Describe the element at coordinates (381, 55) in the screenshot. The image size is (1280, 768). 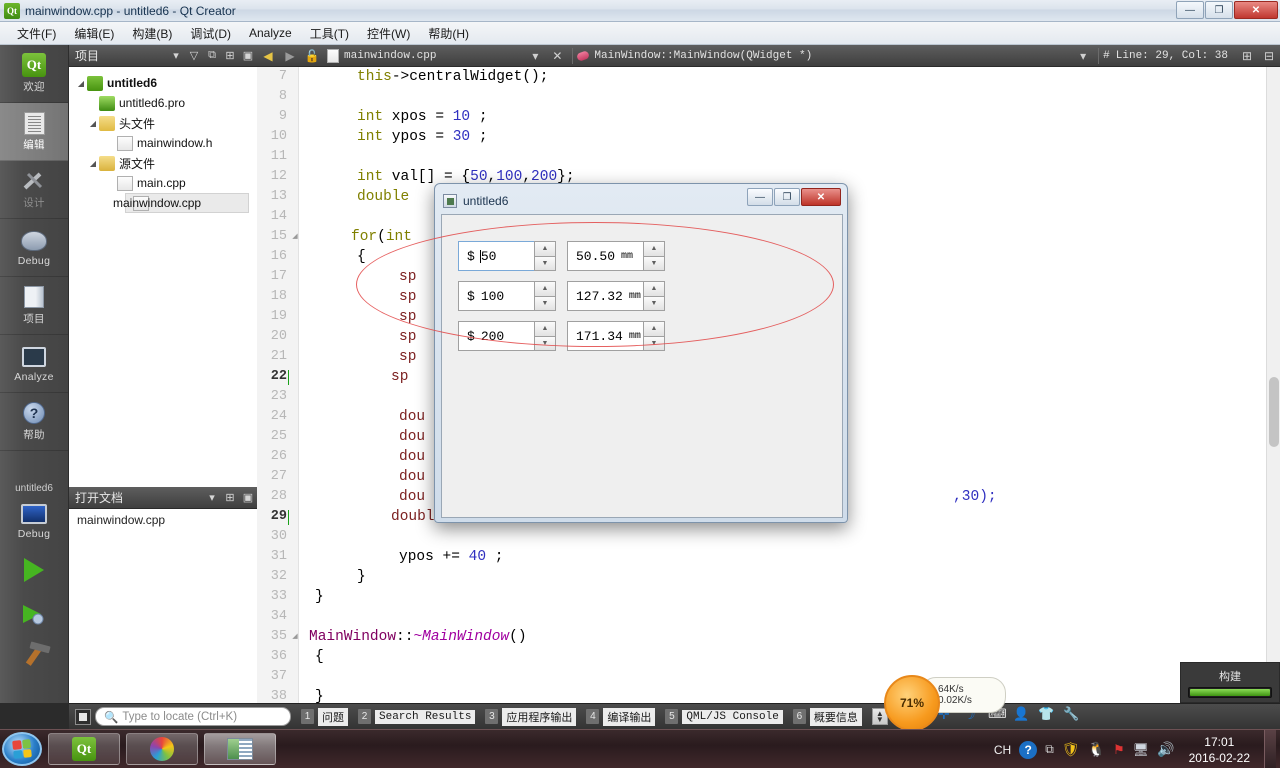
I see `editor-file-tab: mainwindow.cpp` at that location.